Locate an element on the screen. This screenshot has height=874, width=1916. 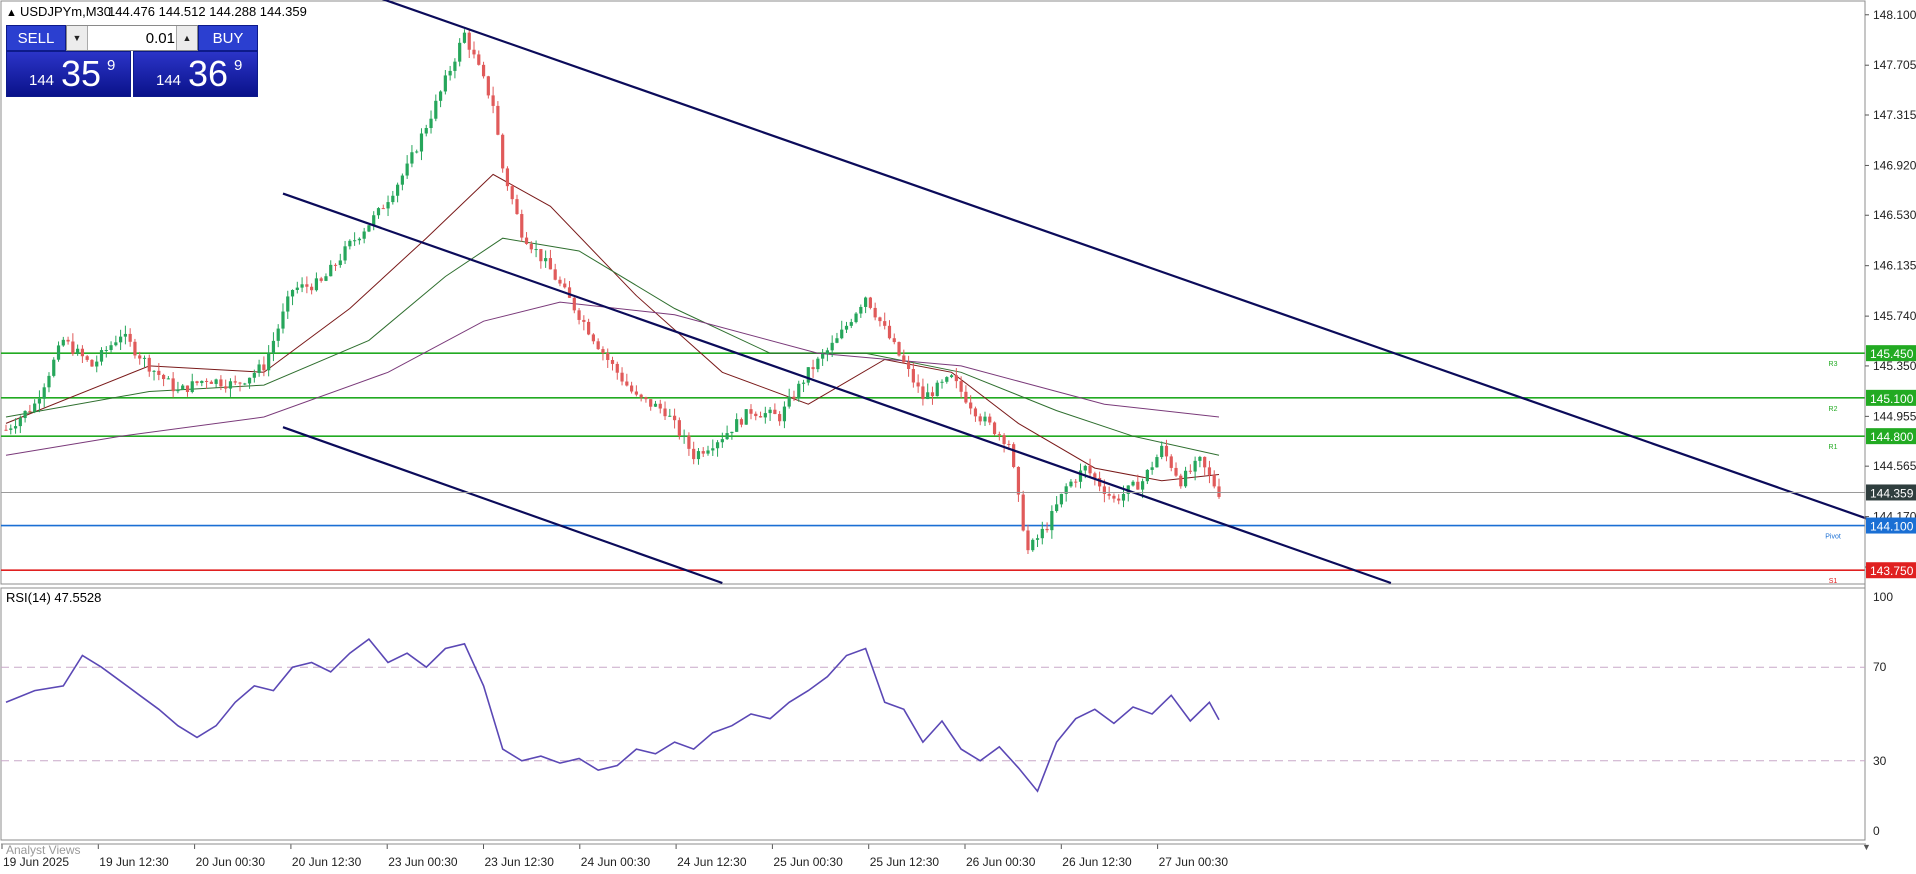
symbol-collapse-icon: ▲ is located at coordinates (11, 13).